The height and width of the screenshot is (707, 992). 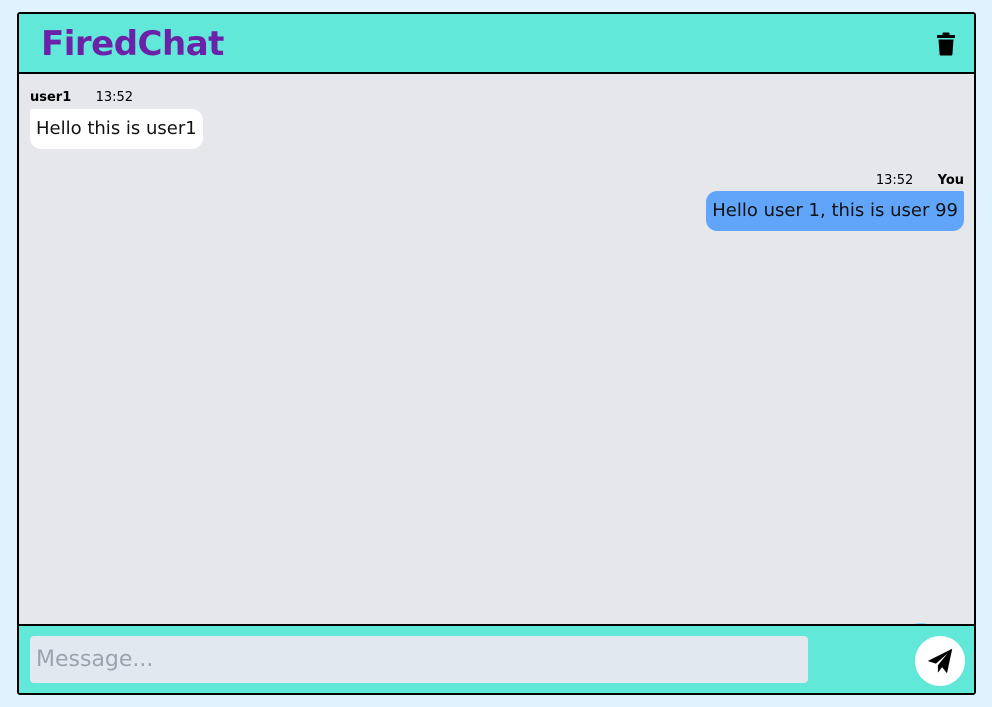 I want to click on send-button, so click(x=940, y=661).